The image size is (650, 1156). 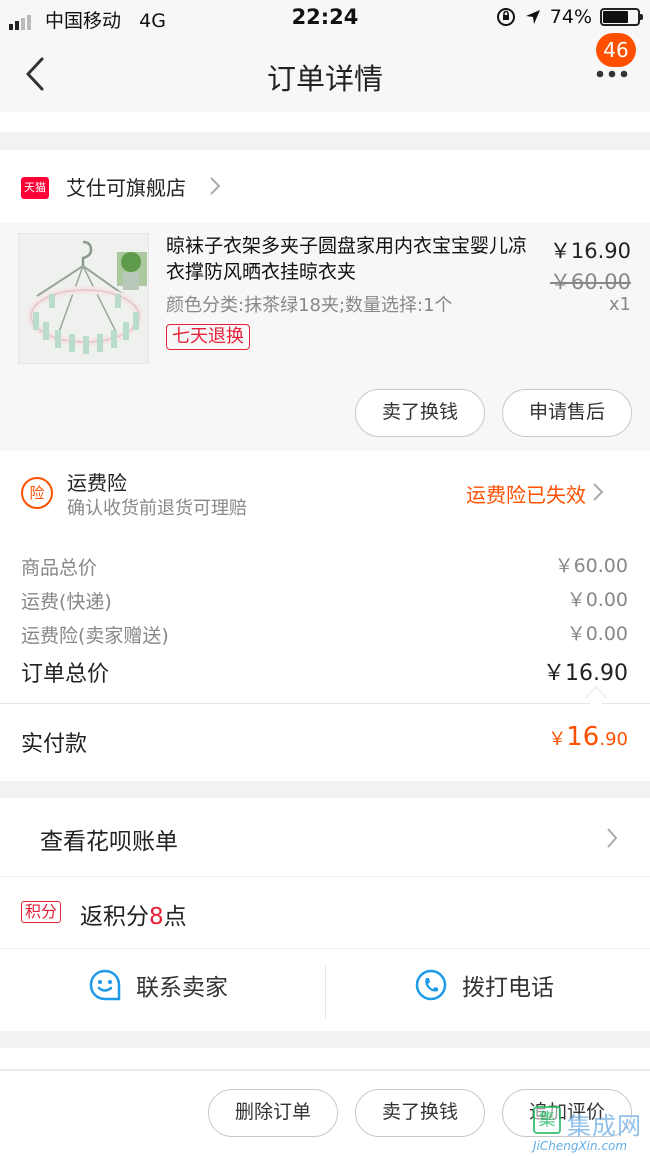 What do you see at coordinates (505, 17) in the screenshot?
I see `orientation-lock-icon` at bounding box center [505, 17].